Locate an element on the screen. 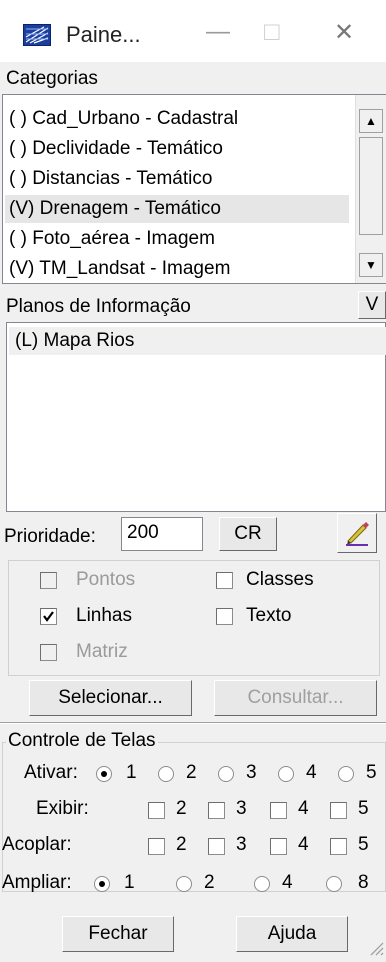  prioridade-label: Prioridade: is located at coordinates (50, 536).